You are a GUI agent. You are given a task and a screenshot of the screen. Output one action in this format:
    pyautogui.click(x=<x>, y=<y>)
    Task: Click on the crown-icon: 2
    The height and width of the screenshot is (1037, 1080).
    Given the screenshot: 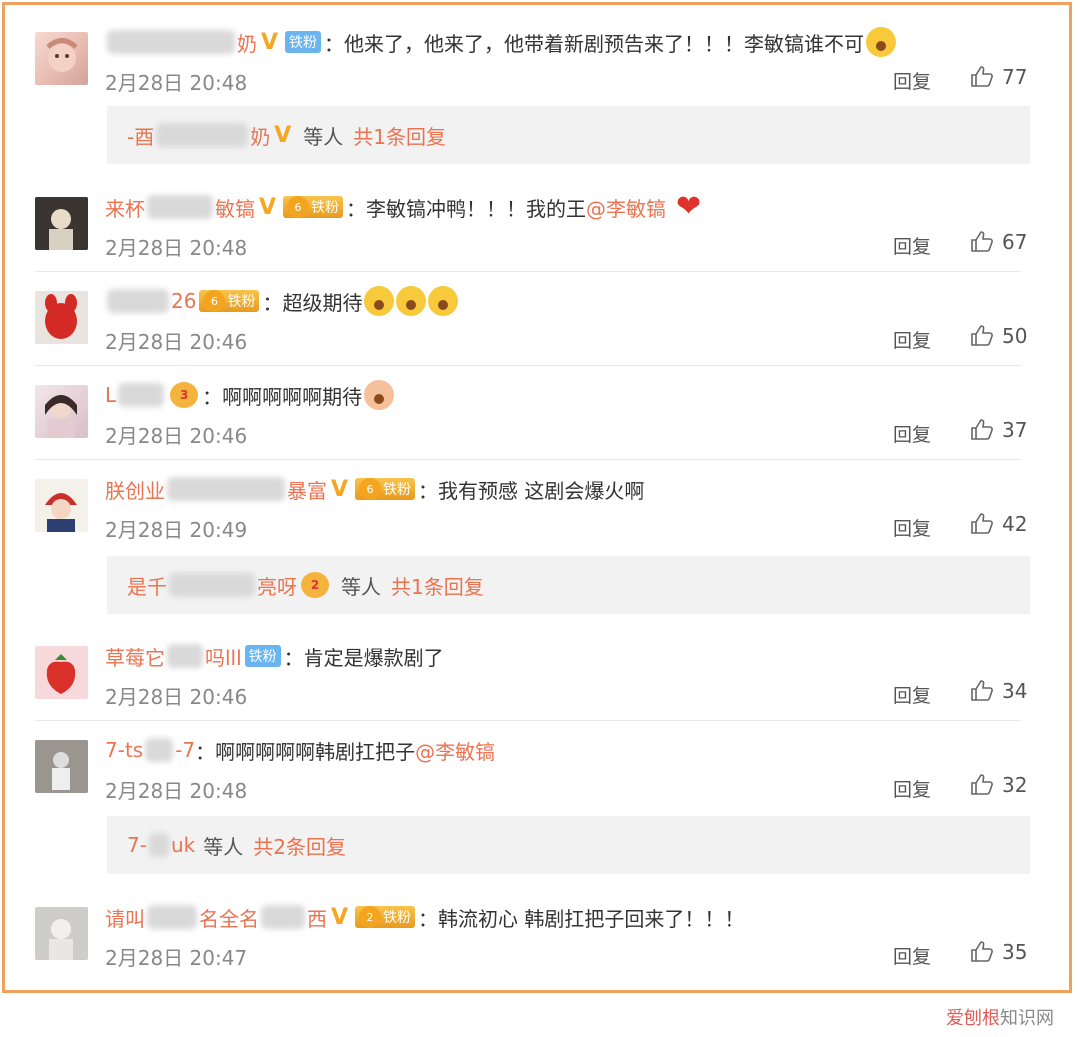 What is the action you would take?
    pyautogui.click(x=370, y=917)
    